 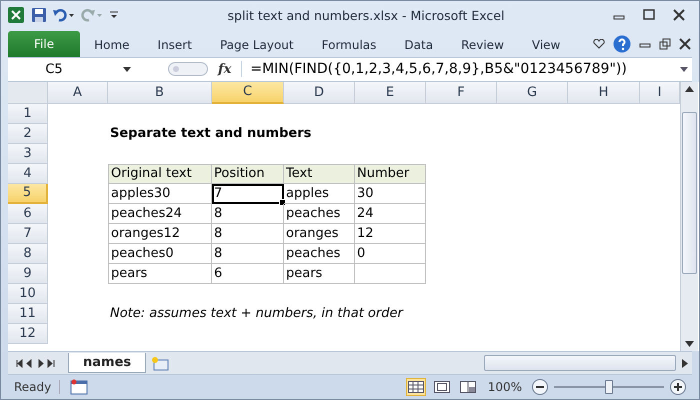 I want to click on column-header: E, so click(x=390, y=93).